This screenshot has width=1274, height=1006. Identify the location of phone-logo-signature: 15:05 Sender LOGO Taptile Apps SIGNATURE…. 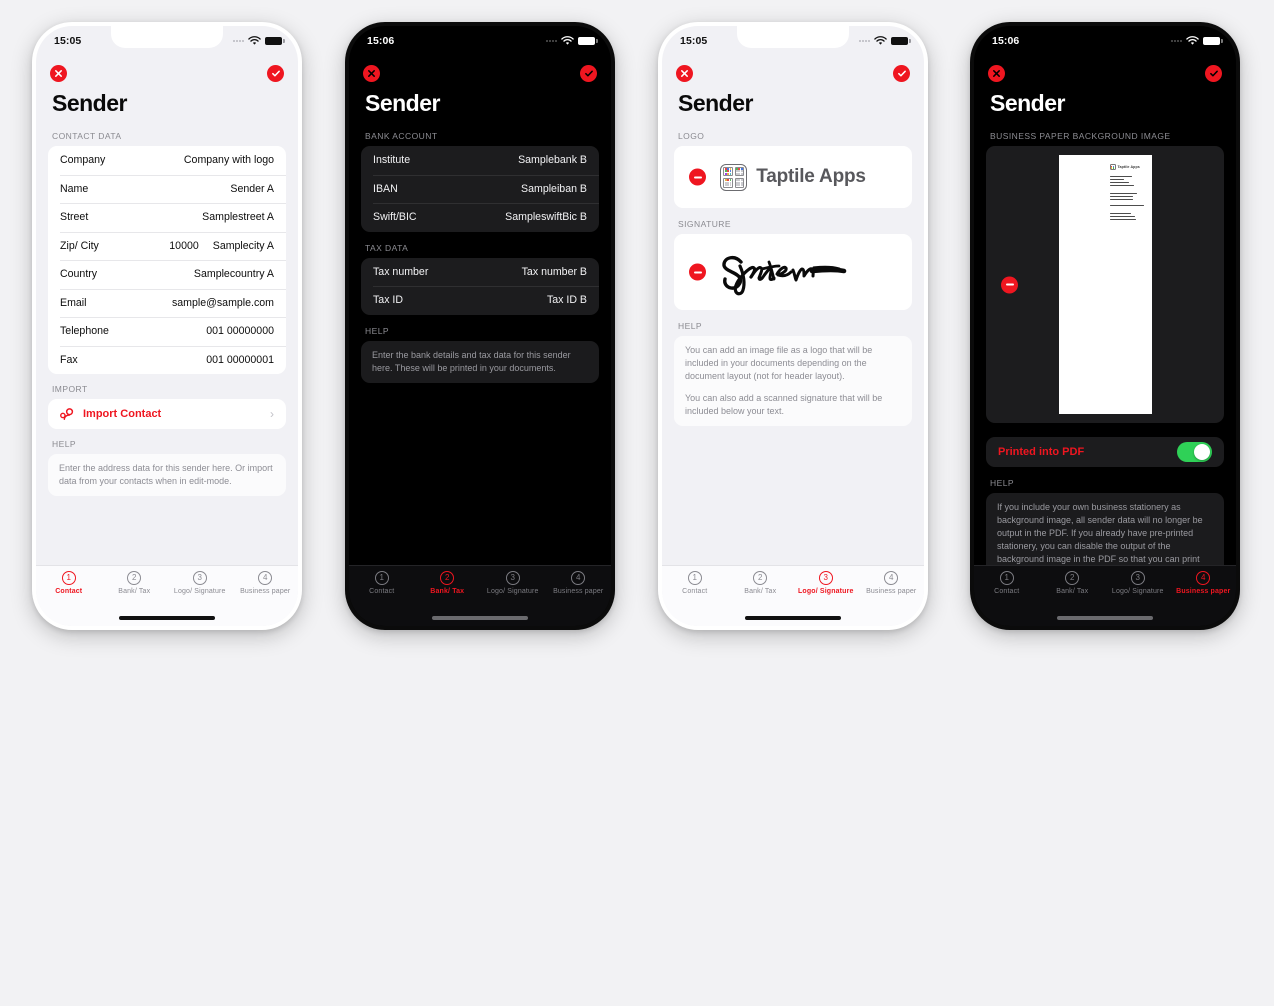
(793, 326).